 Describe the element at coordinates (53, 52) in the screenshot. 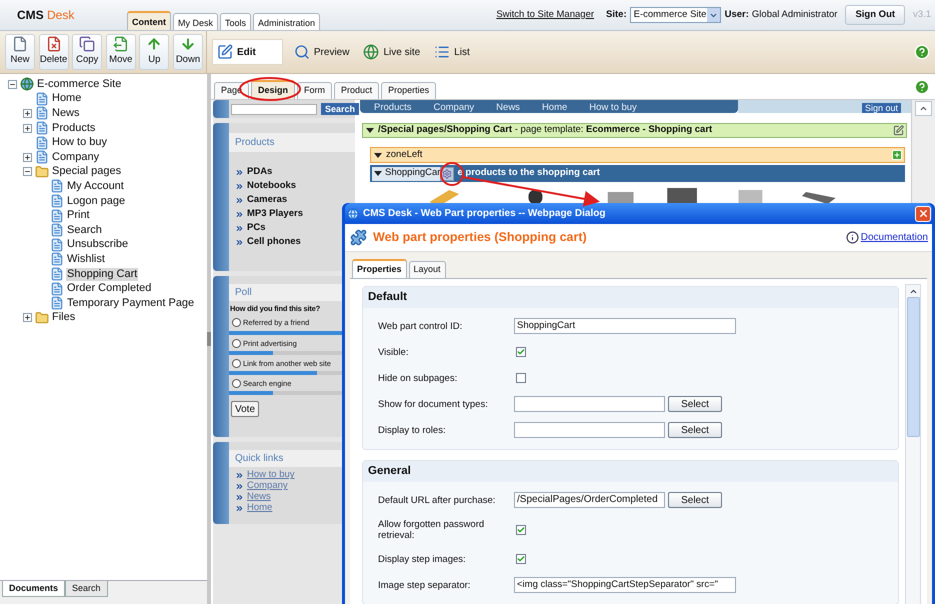

I see `toolbar-button: Delete` at that location.